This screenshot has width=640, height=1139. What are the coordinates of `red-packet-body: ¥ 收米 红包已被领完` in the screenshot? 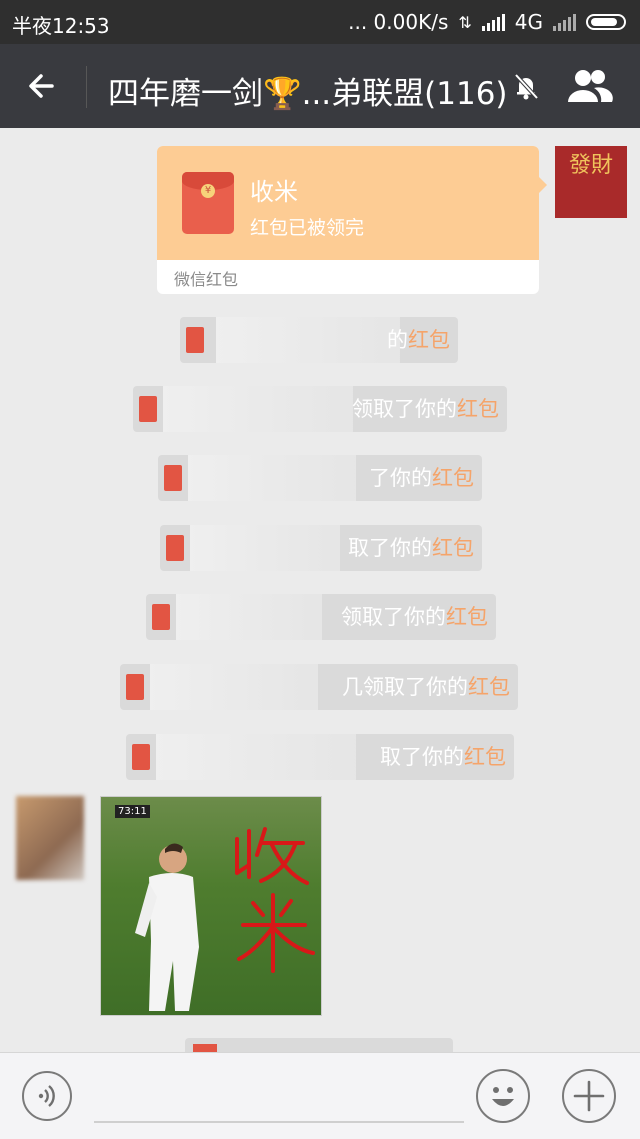 It's located at (348, 203).